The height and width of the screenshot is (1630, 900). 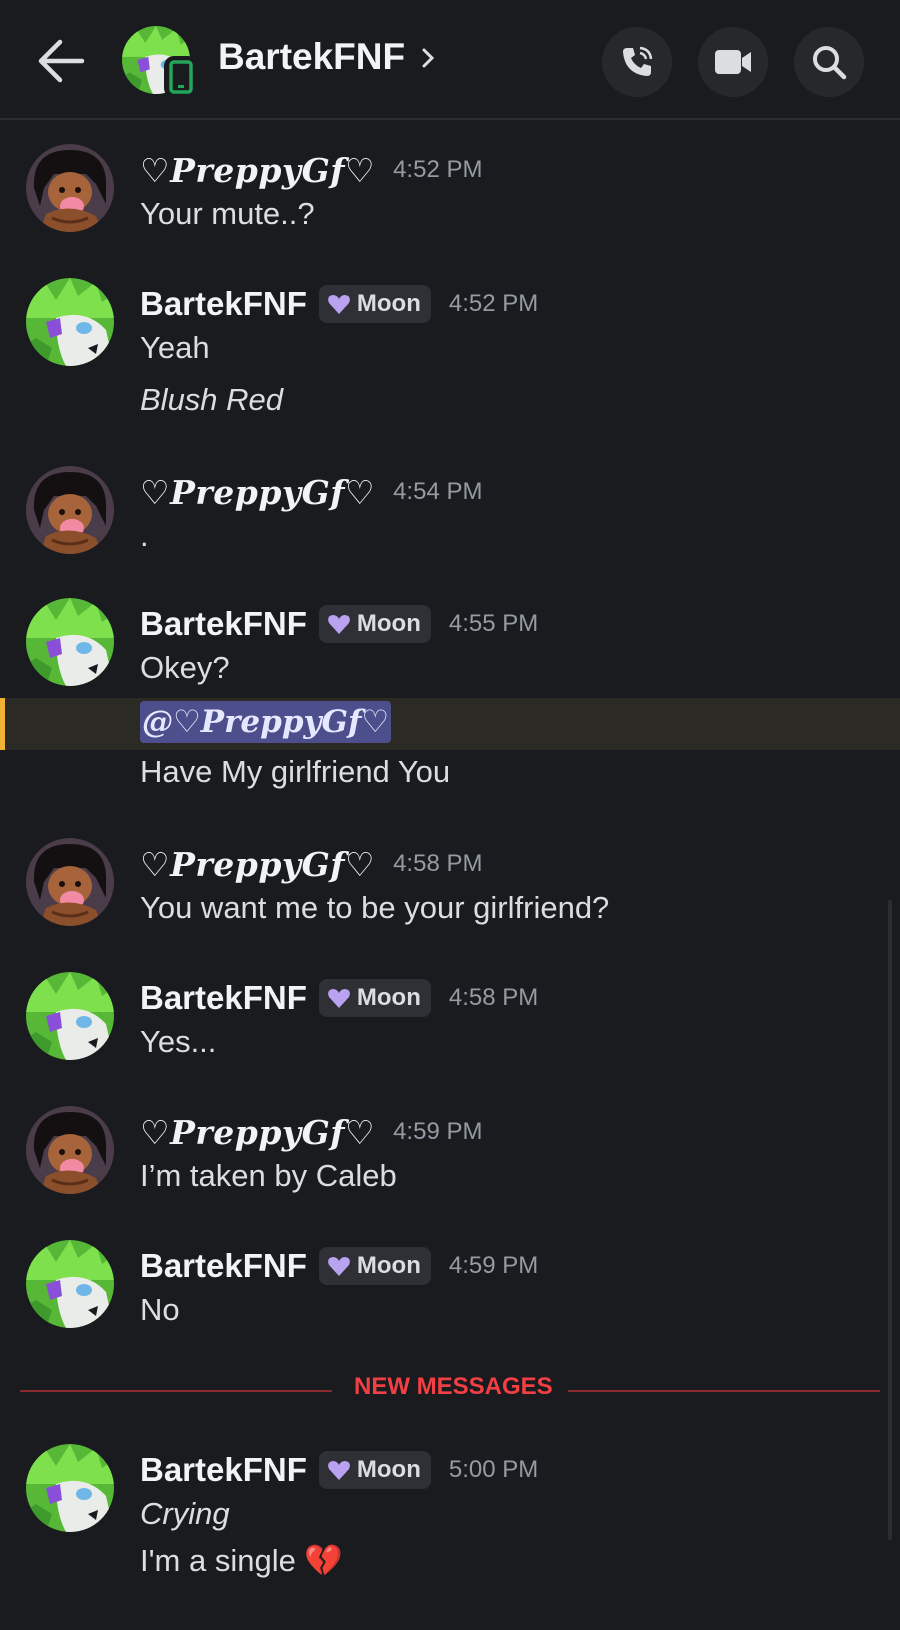 I want to click on video-call-icon, so click(x=733, y=62).